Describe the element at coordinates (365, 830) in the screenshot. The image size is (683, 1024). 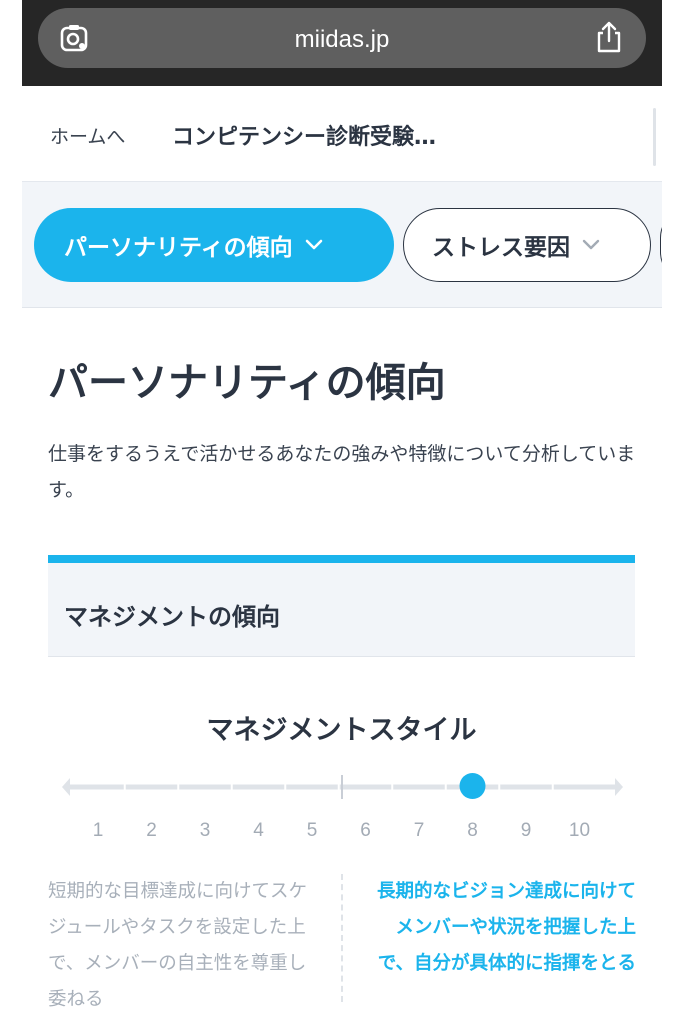
I see `scale-label-6: 6` at that location.